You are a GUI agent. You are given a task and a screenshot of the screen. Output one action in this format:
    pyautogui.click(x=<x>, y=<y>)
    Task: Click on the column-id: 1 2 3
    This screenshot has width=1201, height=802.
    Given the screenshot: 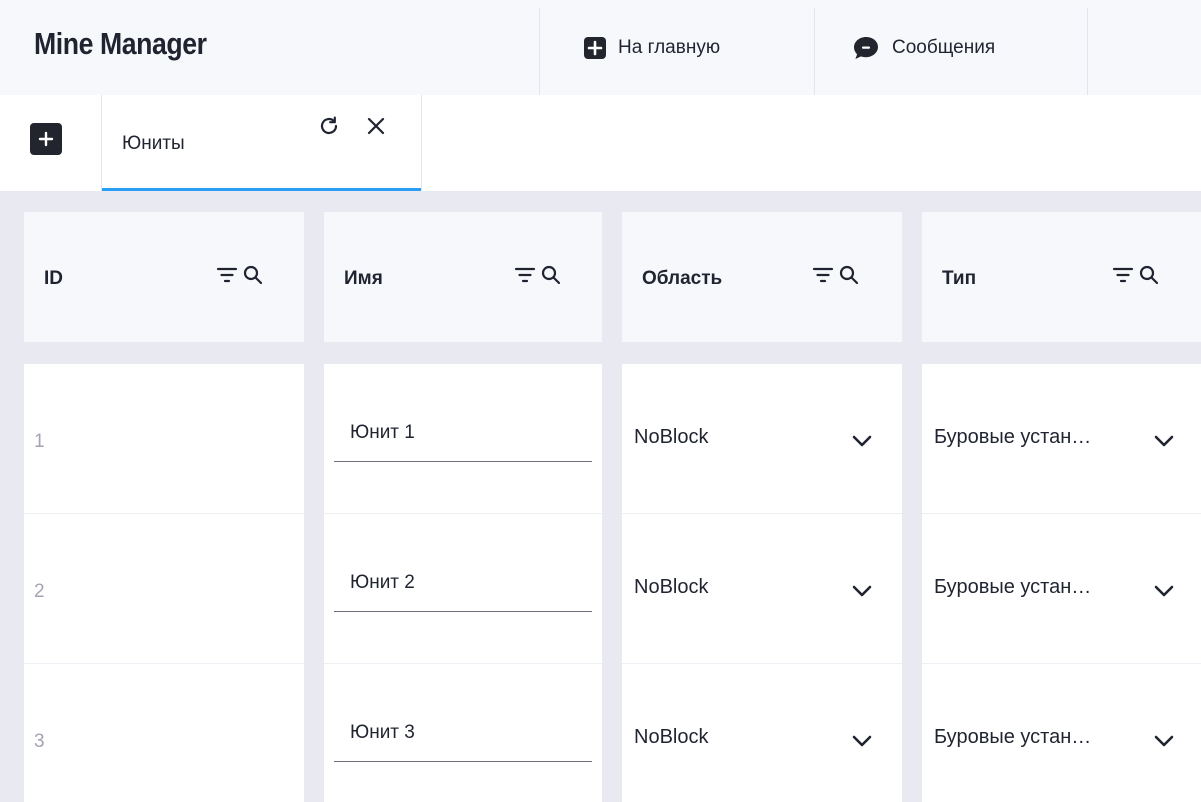 What is the action you would take?
    pyautogui.click(x=164, y=583)
    